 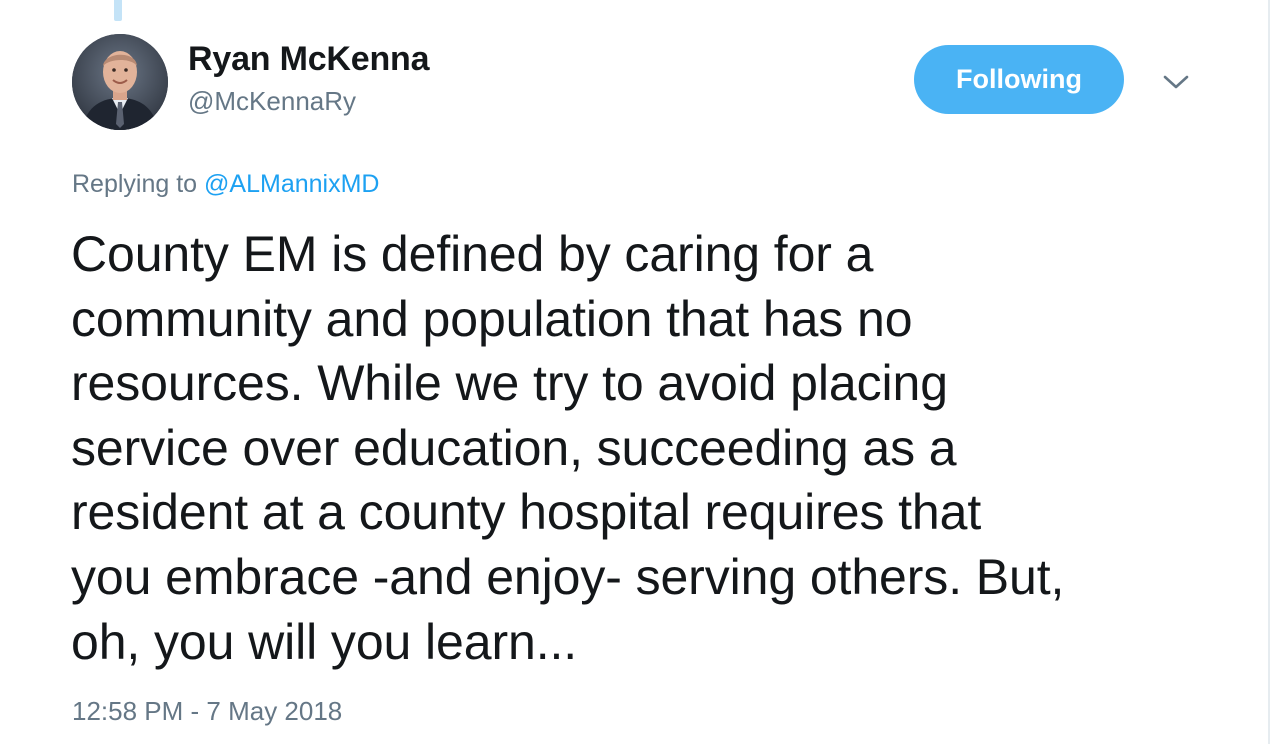 What do you see at coordinates (514, 447) in the screenshot?
I see `tweet-text-line: service over education, succeeding as a` at bounding box center [514, 447].